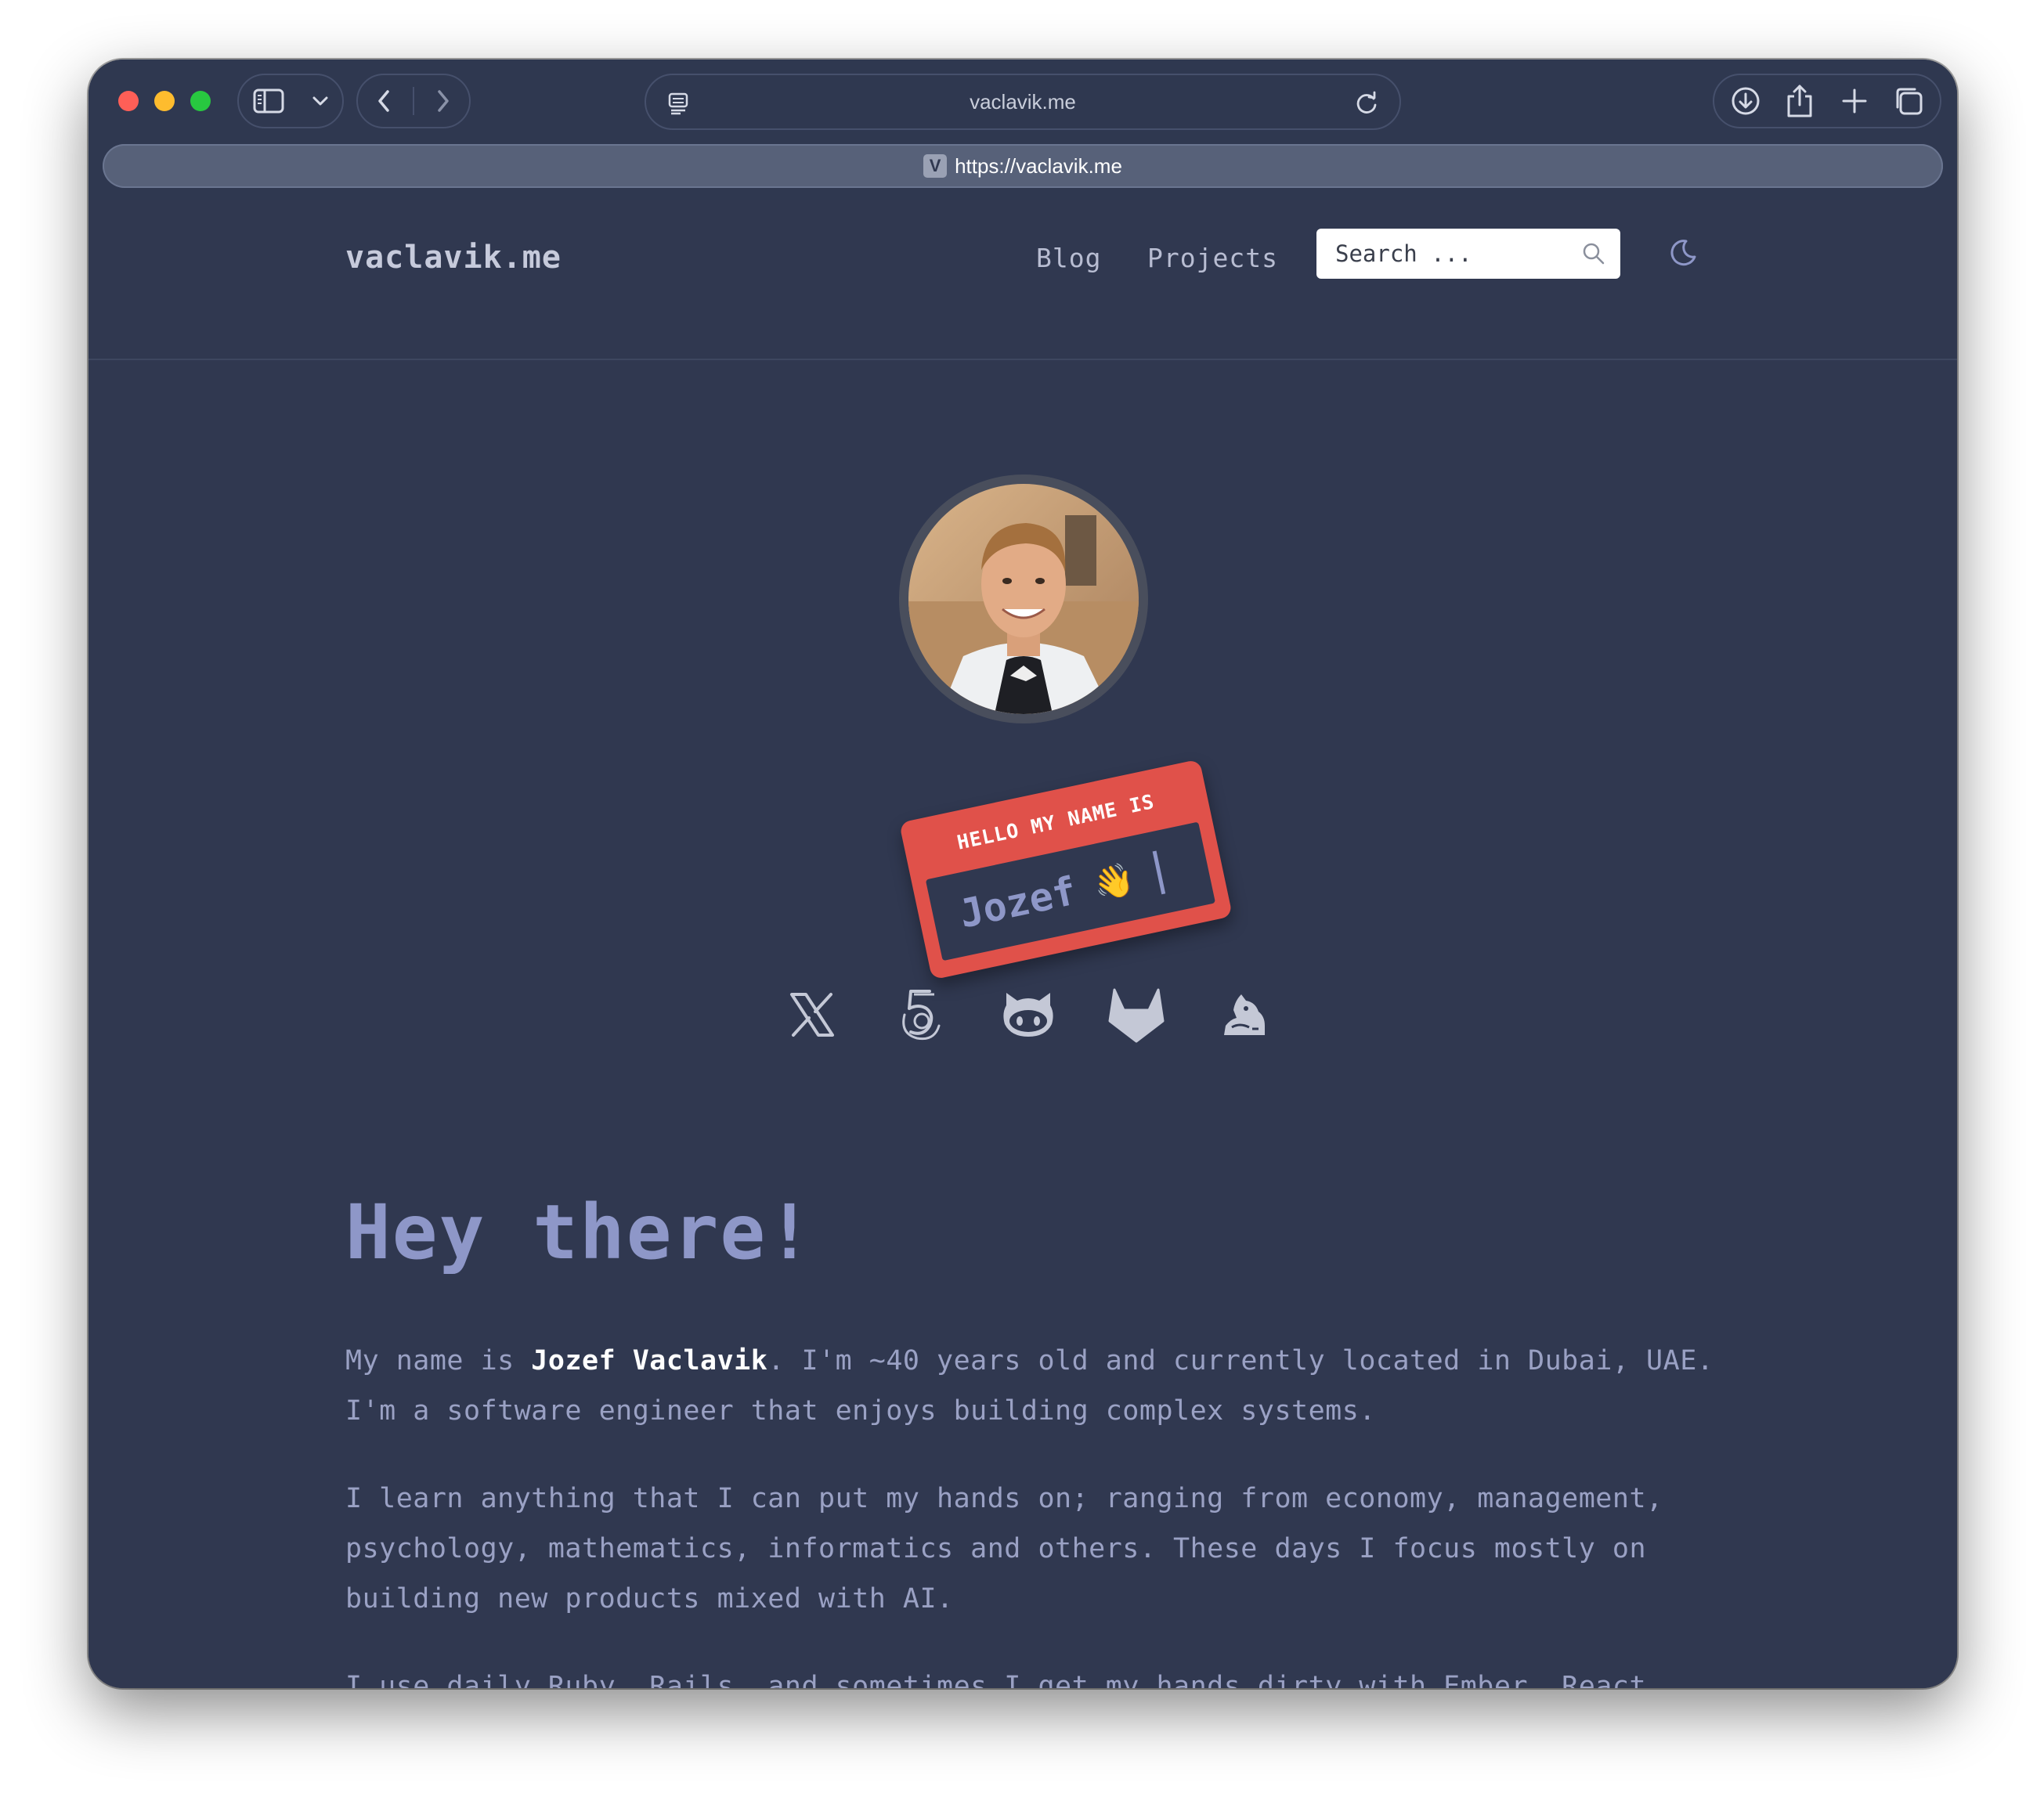  Describe the element at coordinates (1827, 101) in the screenshot. I see `actions-group` at that location.